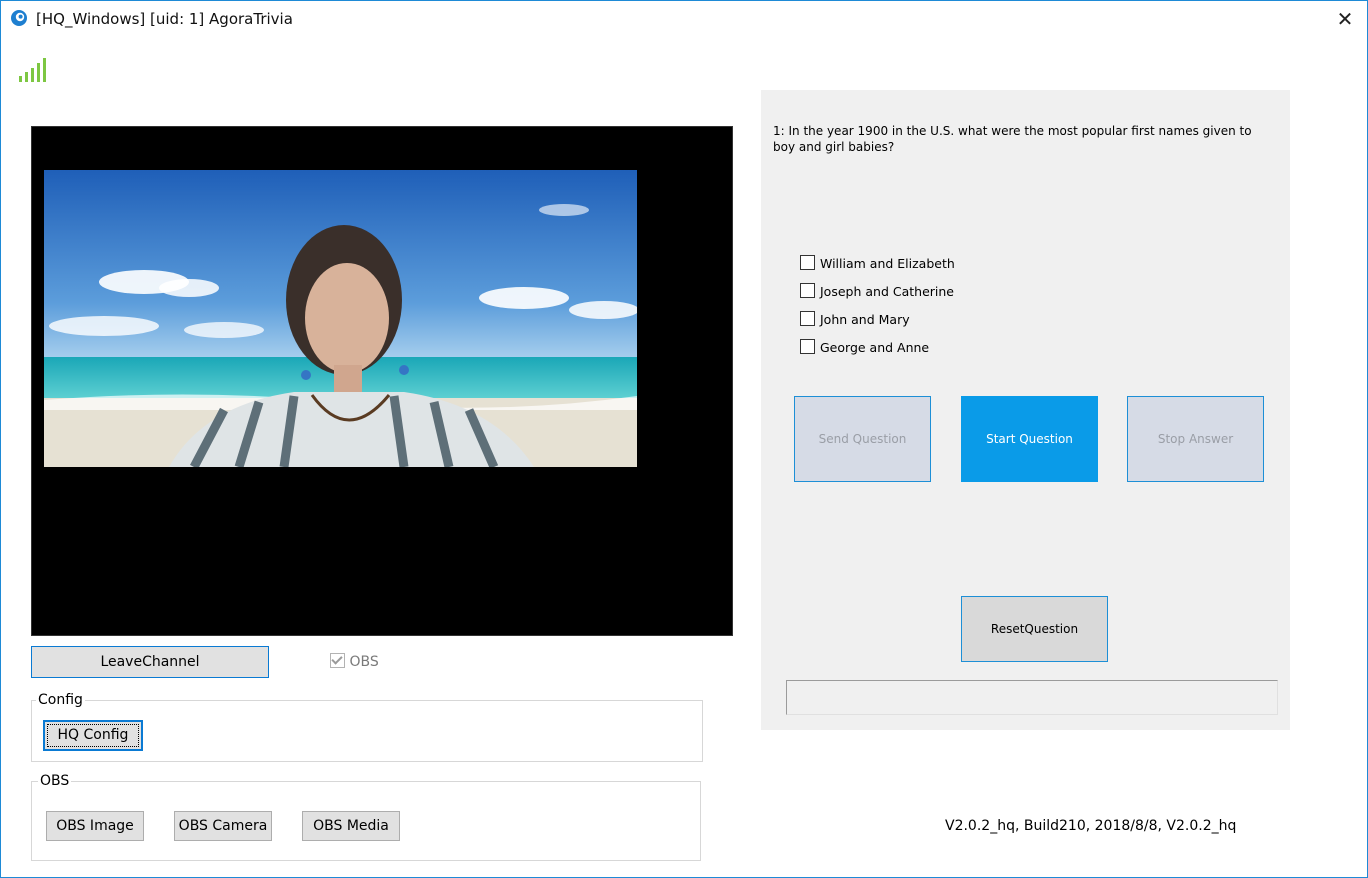 This screenshot has height=878, width=1368. I want to click on obs-checkbox: OBS, so click(354, 661).